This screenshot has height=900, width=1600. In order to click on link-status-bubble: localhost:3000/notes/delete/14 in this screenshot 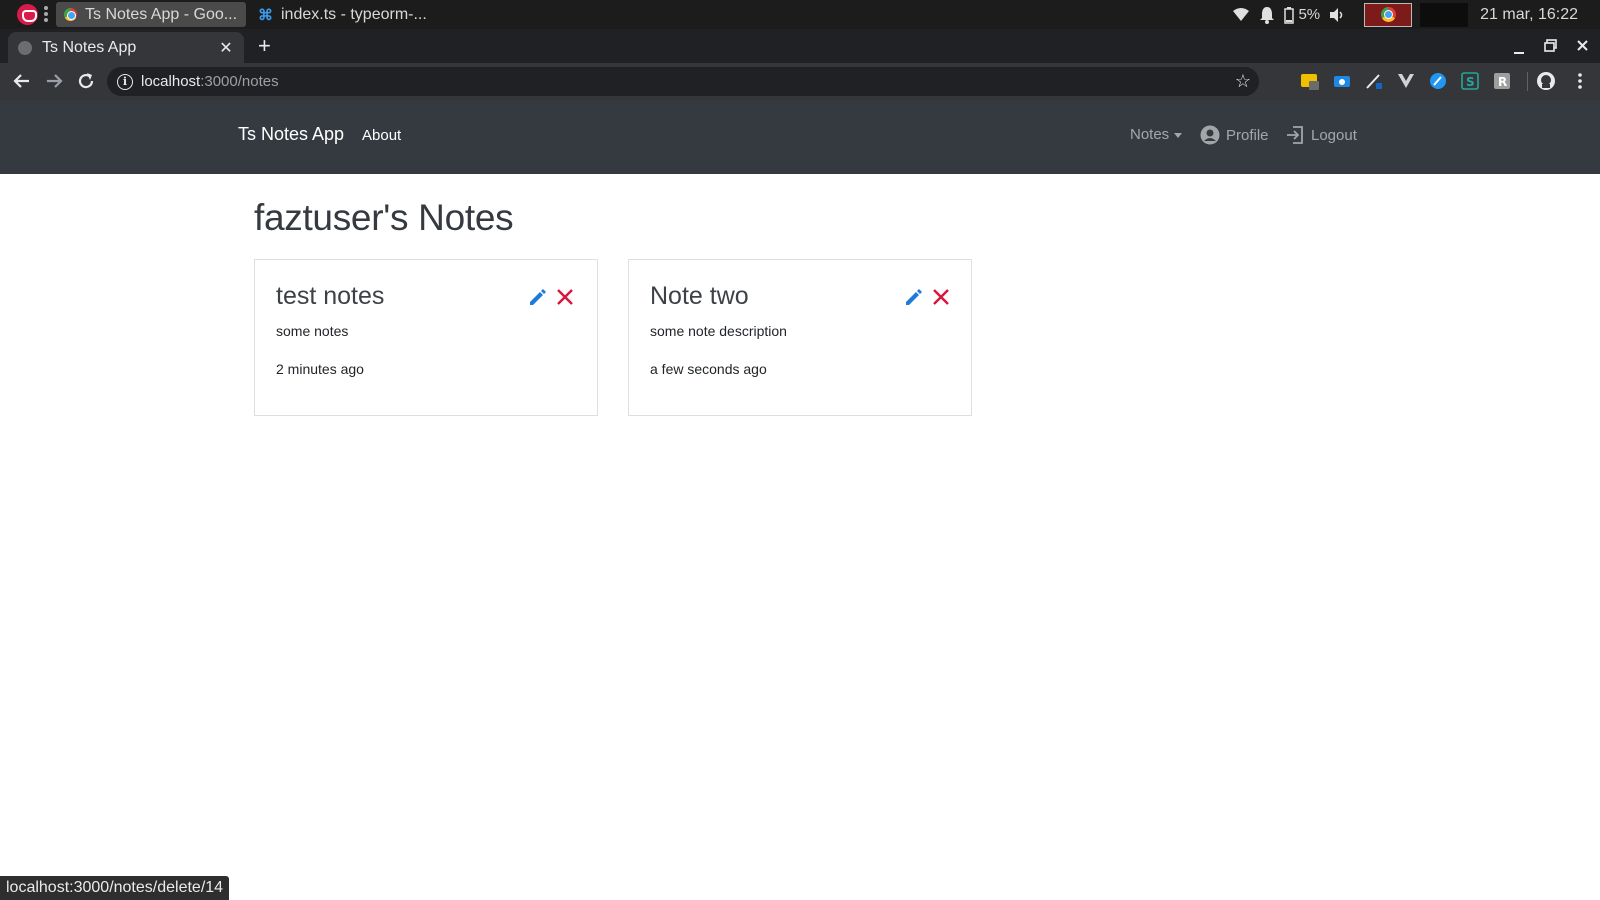, I will do `click(115, 888)`.